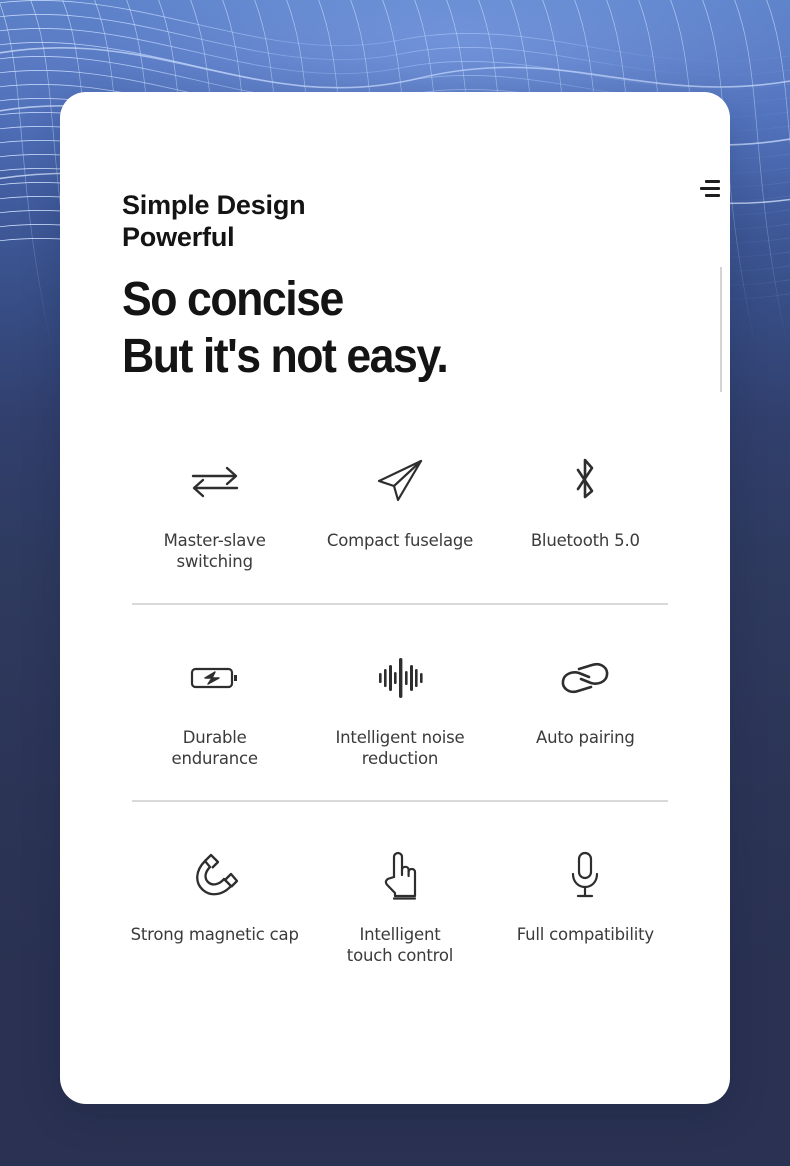 The height and width of the screenshot is (1166, 790). I want to click on feature-item-auto-pairing: Auto pairing, so click(585, 697).